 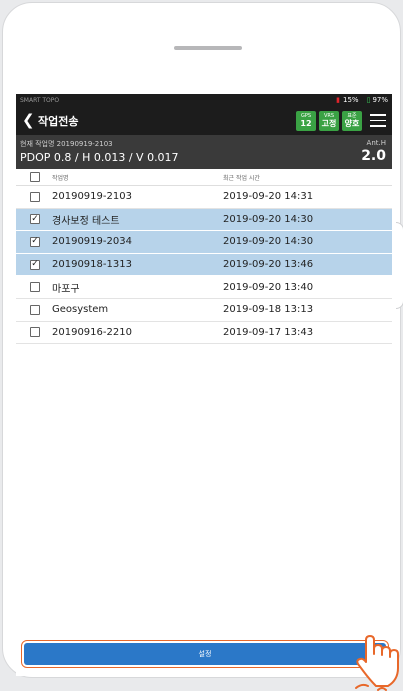 What do you see at coordinates (329, 123) in the screenshot?
I see `vrs-badge-value: 고정` at bounding box center [329, 123].